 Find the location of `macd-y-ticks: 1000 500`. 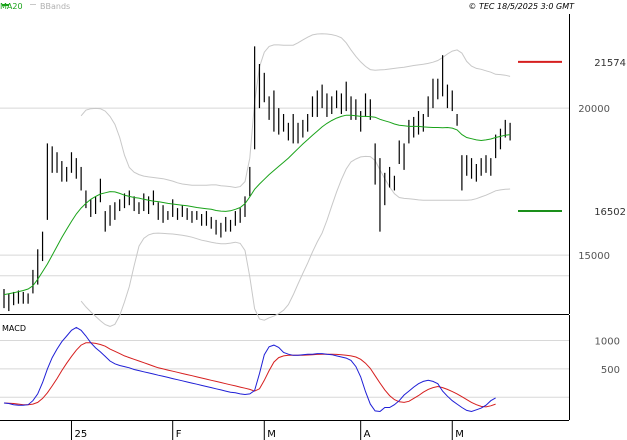

macd-y-ticks: 1000 500 is located at coordinates (607, 356).